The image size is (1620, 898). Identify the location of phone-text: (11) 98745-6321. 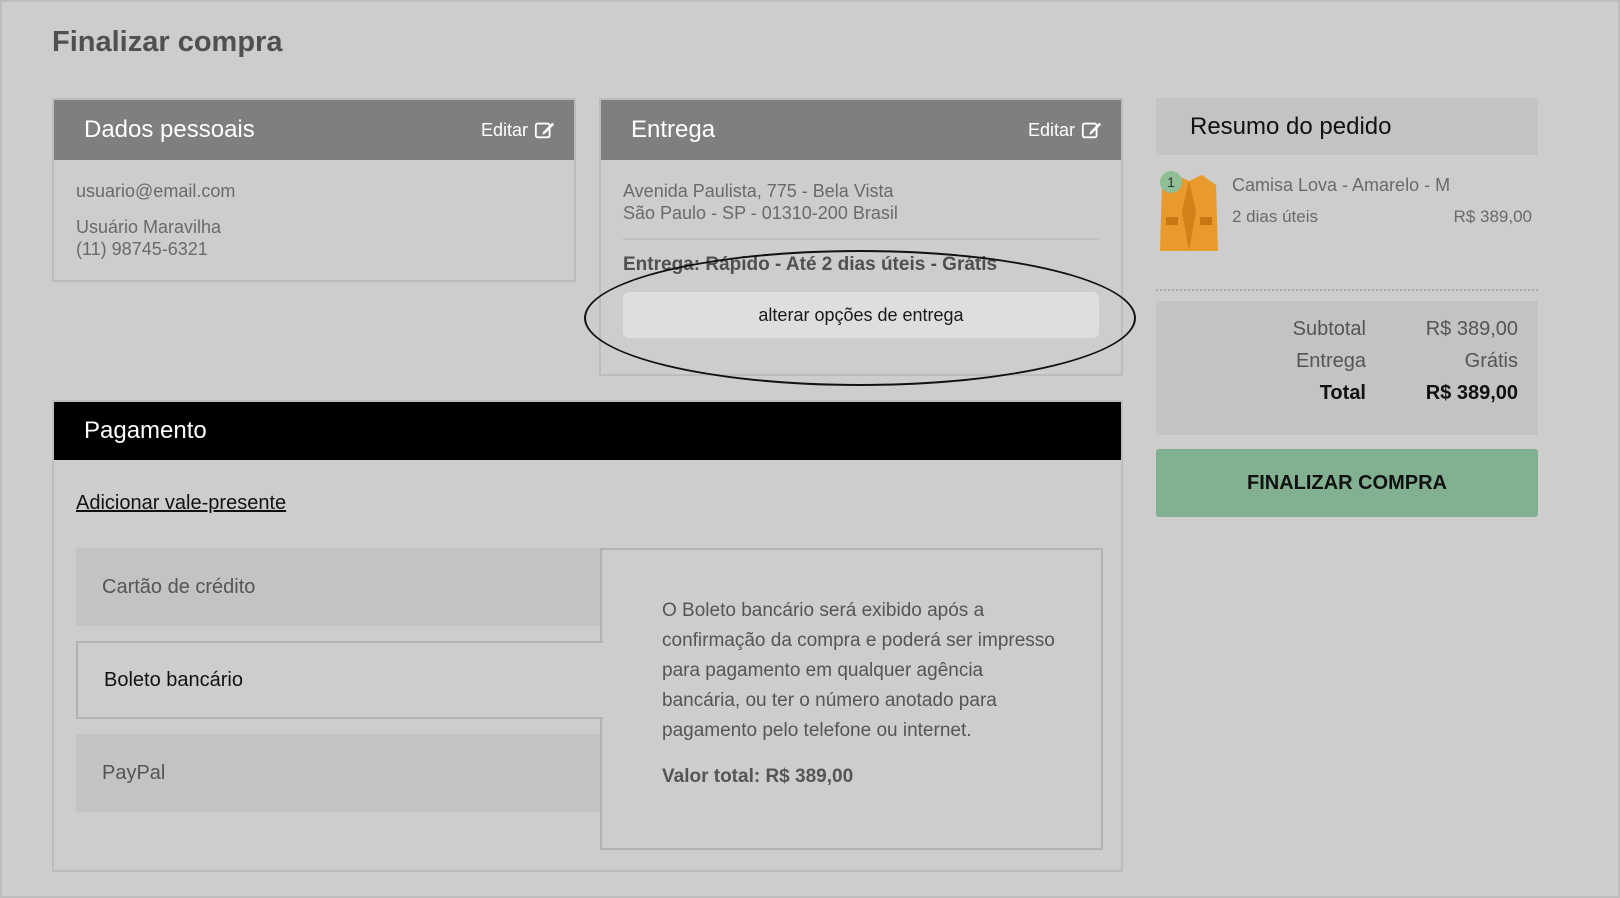
(142, 249).